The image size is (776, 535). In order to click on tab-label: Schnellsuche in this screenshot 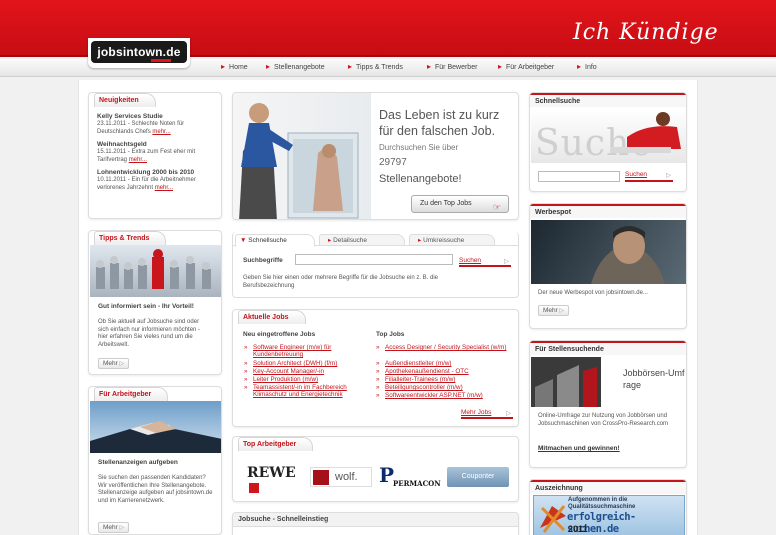, I will do `click(267, 240)`.